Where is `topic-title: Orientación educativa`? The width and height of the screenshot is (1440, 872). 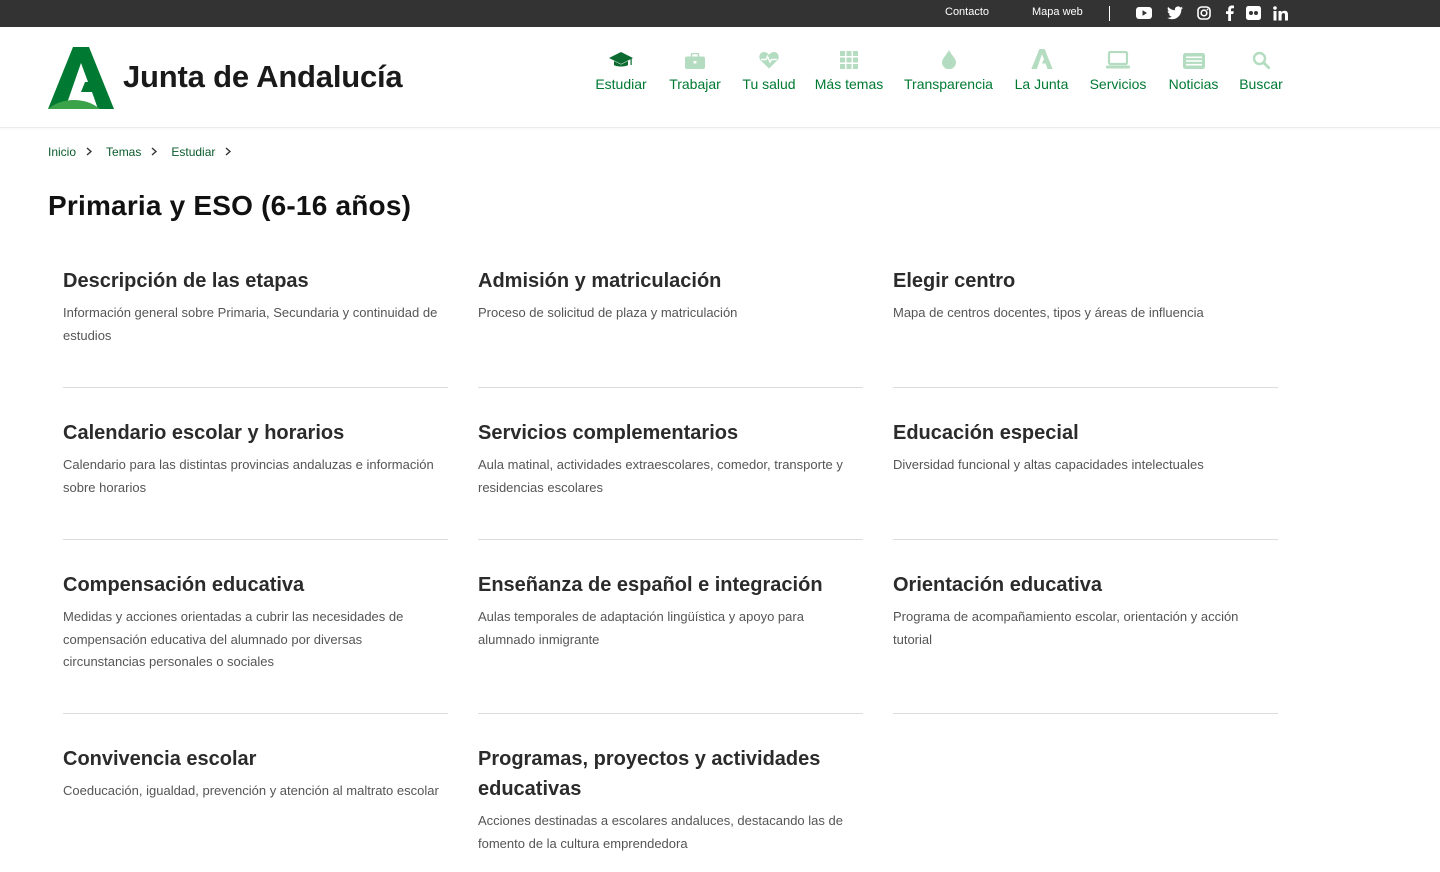
topic-title: Orientación educativa is located at coordinates (1085, 585).